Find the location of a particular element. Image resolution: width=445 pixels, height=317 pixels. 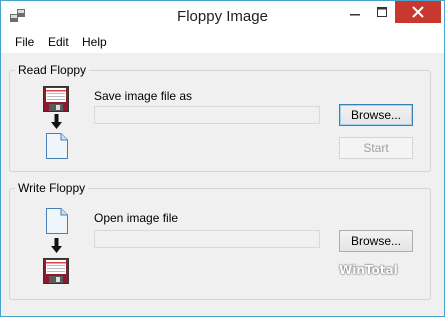

maximize-icon is located at coordinates (382, 12).